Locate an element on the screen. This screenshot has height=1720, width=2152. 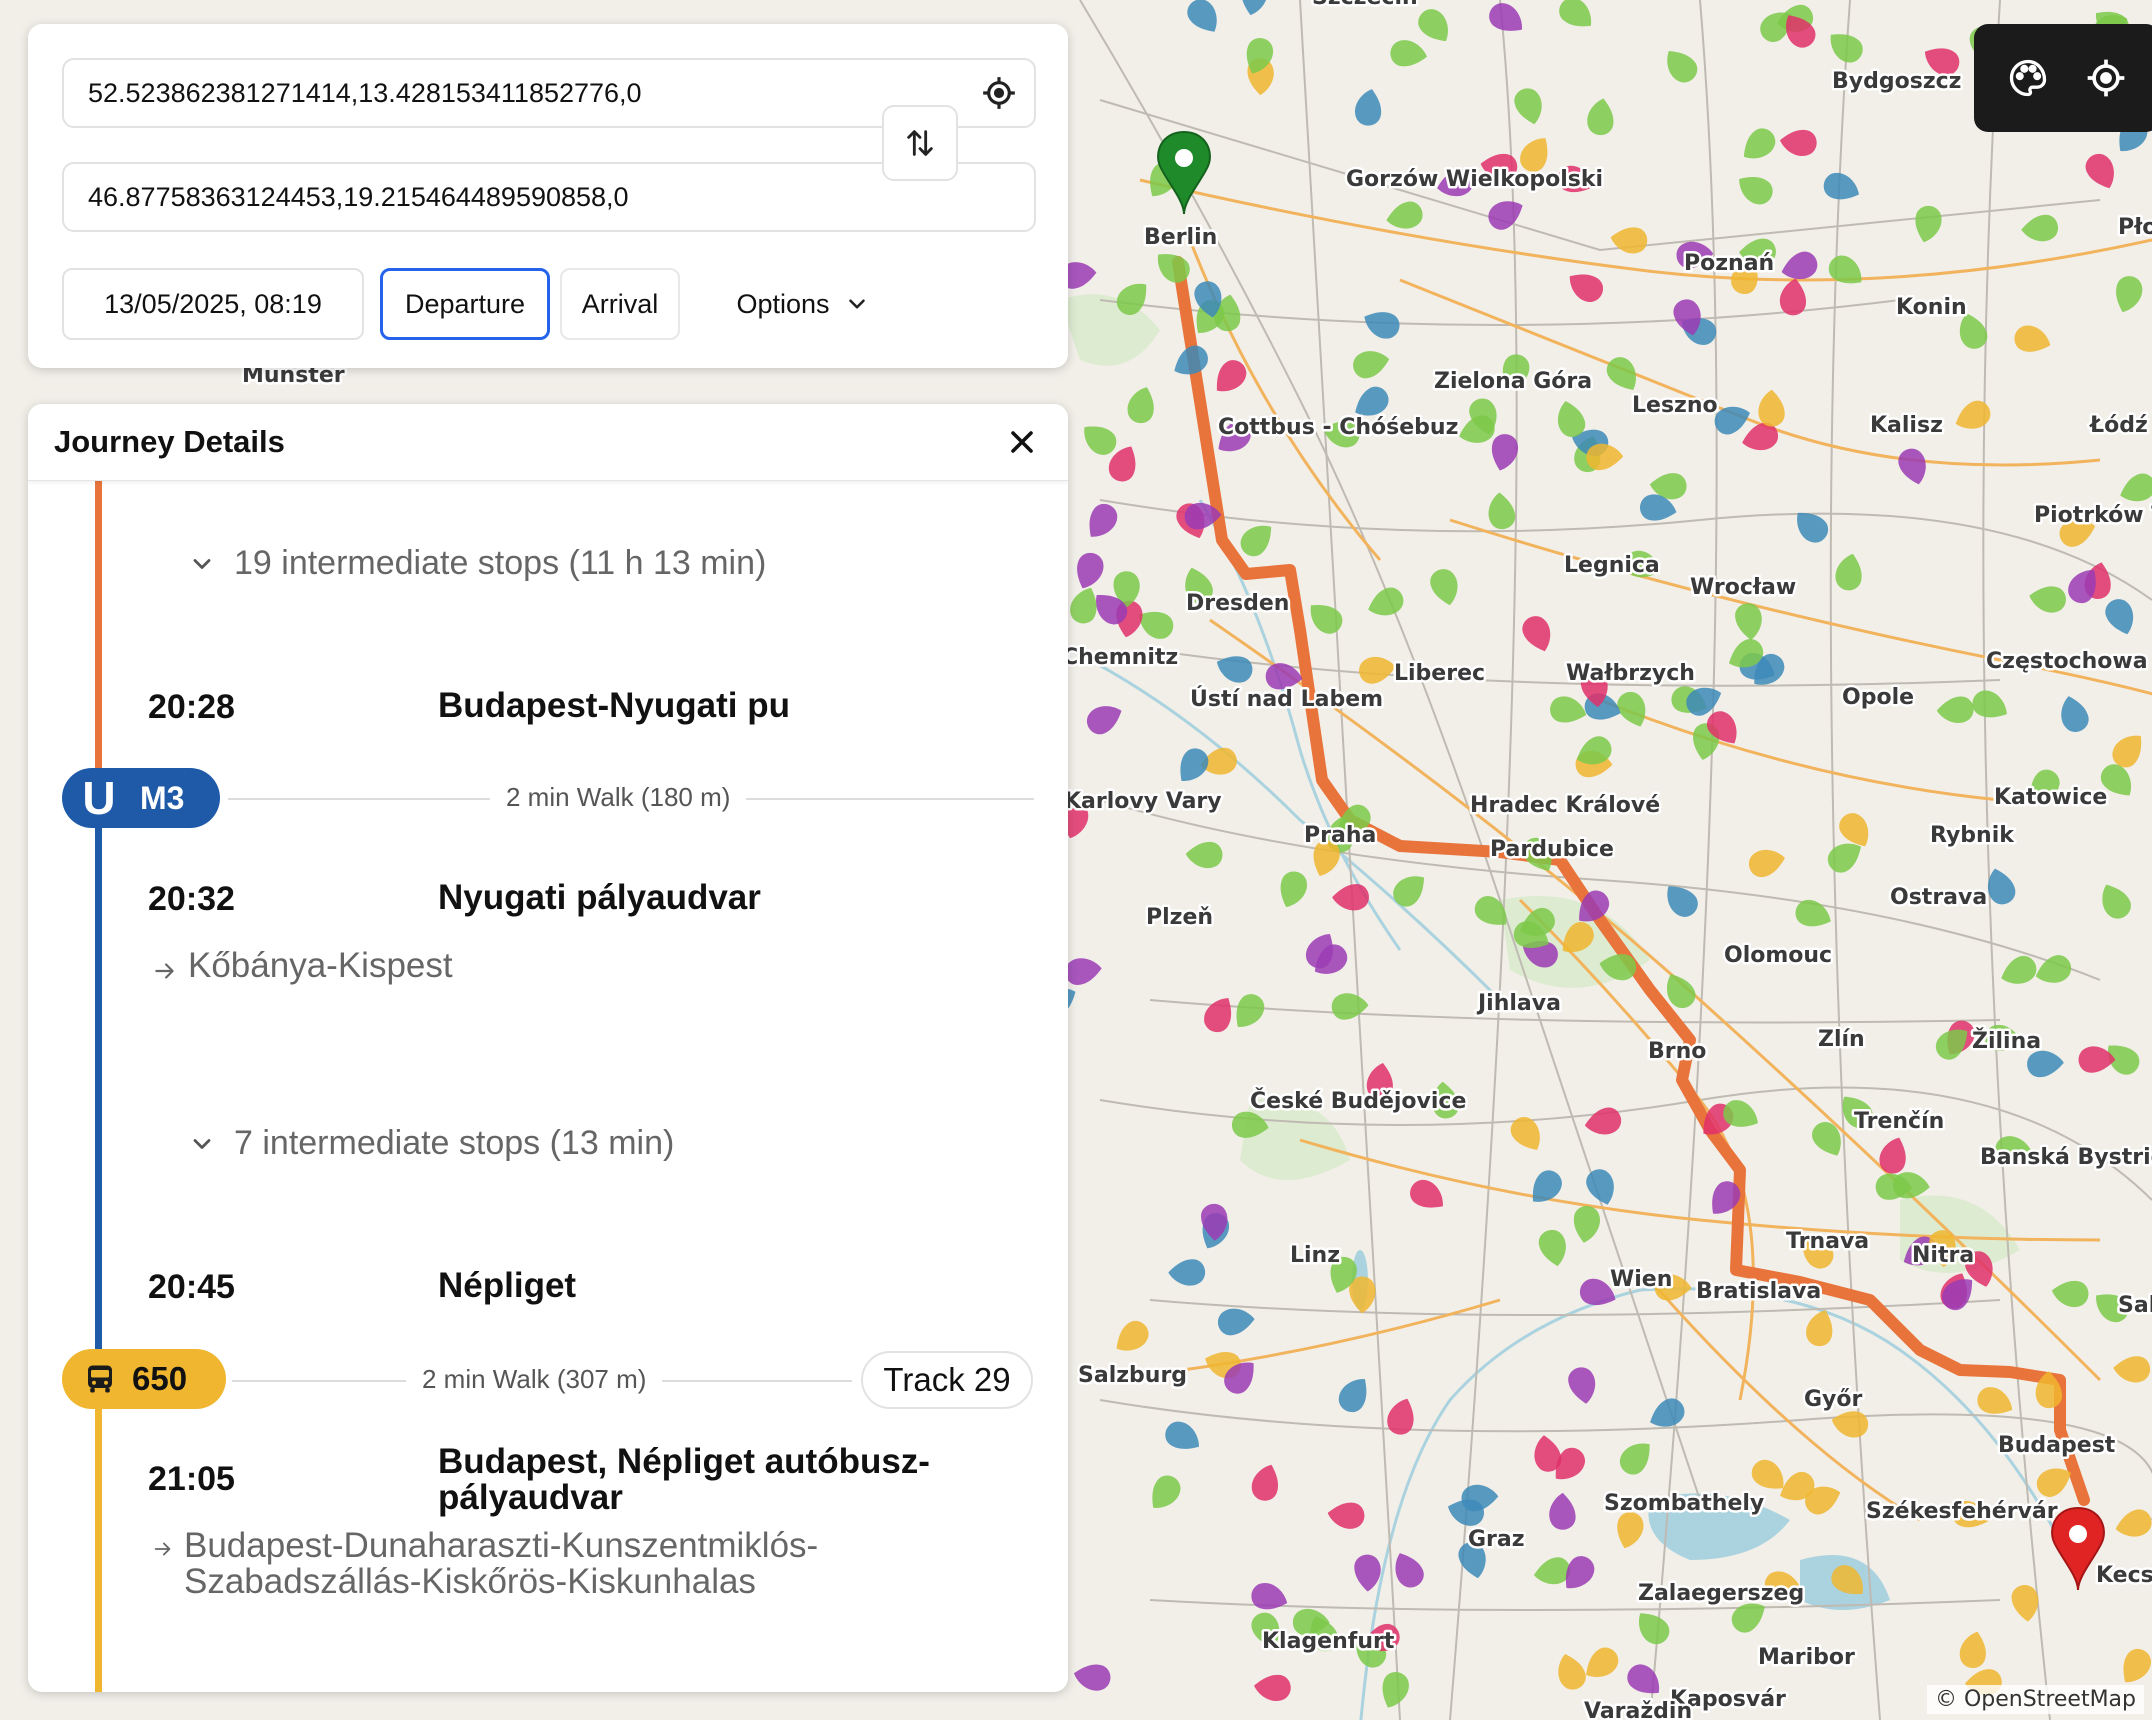
bus-leg-line is located at coordinates (98, 1536).